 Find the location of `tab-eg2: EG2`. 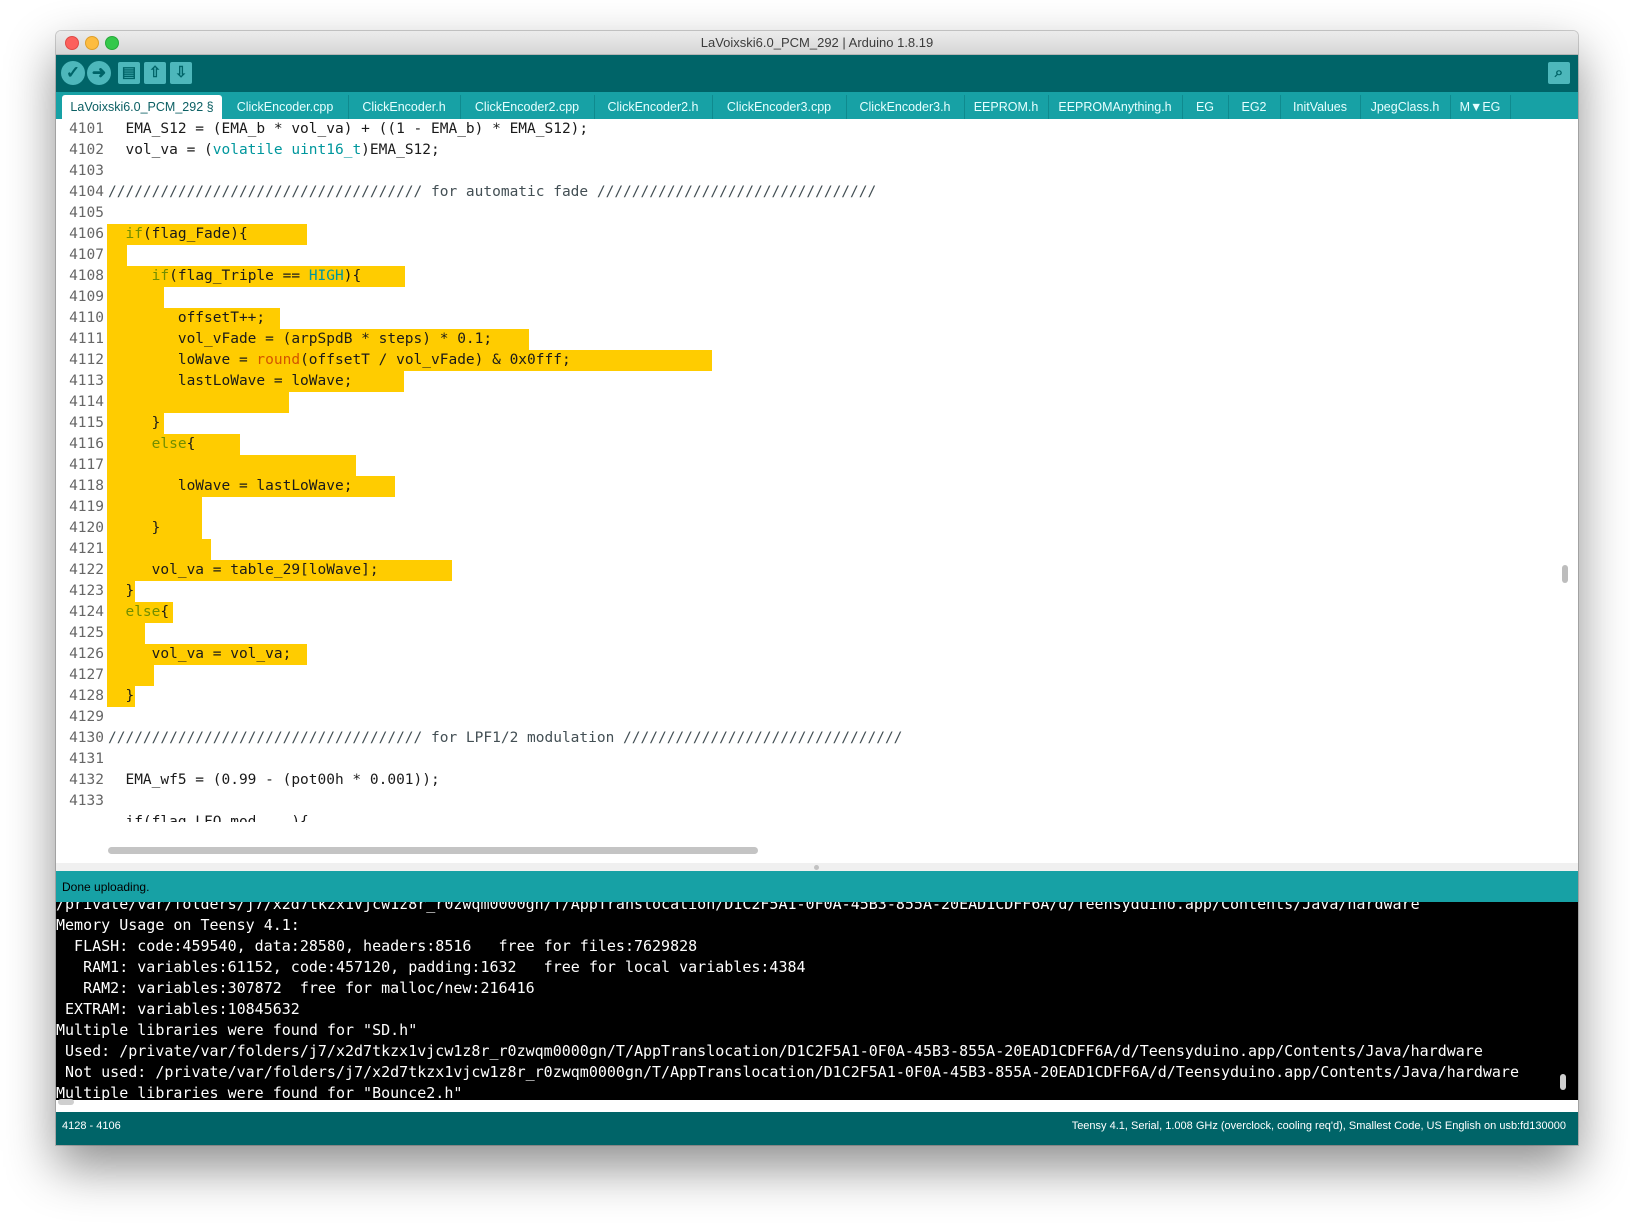

tab-eg2: EG2 is located at coordinates (1254, 107).